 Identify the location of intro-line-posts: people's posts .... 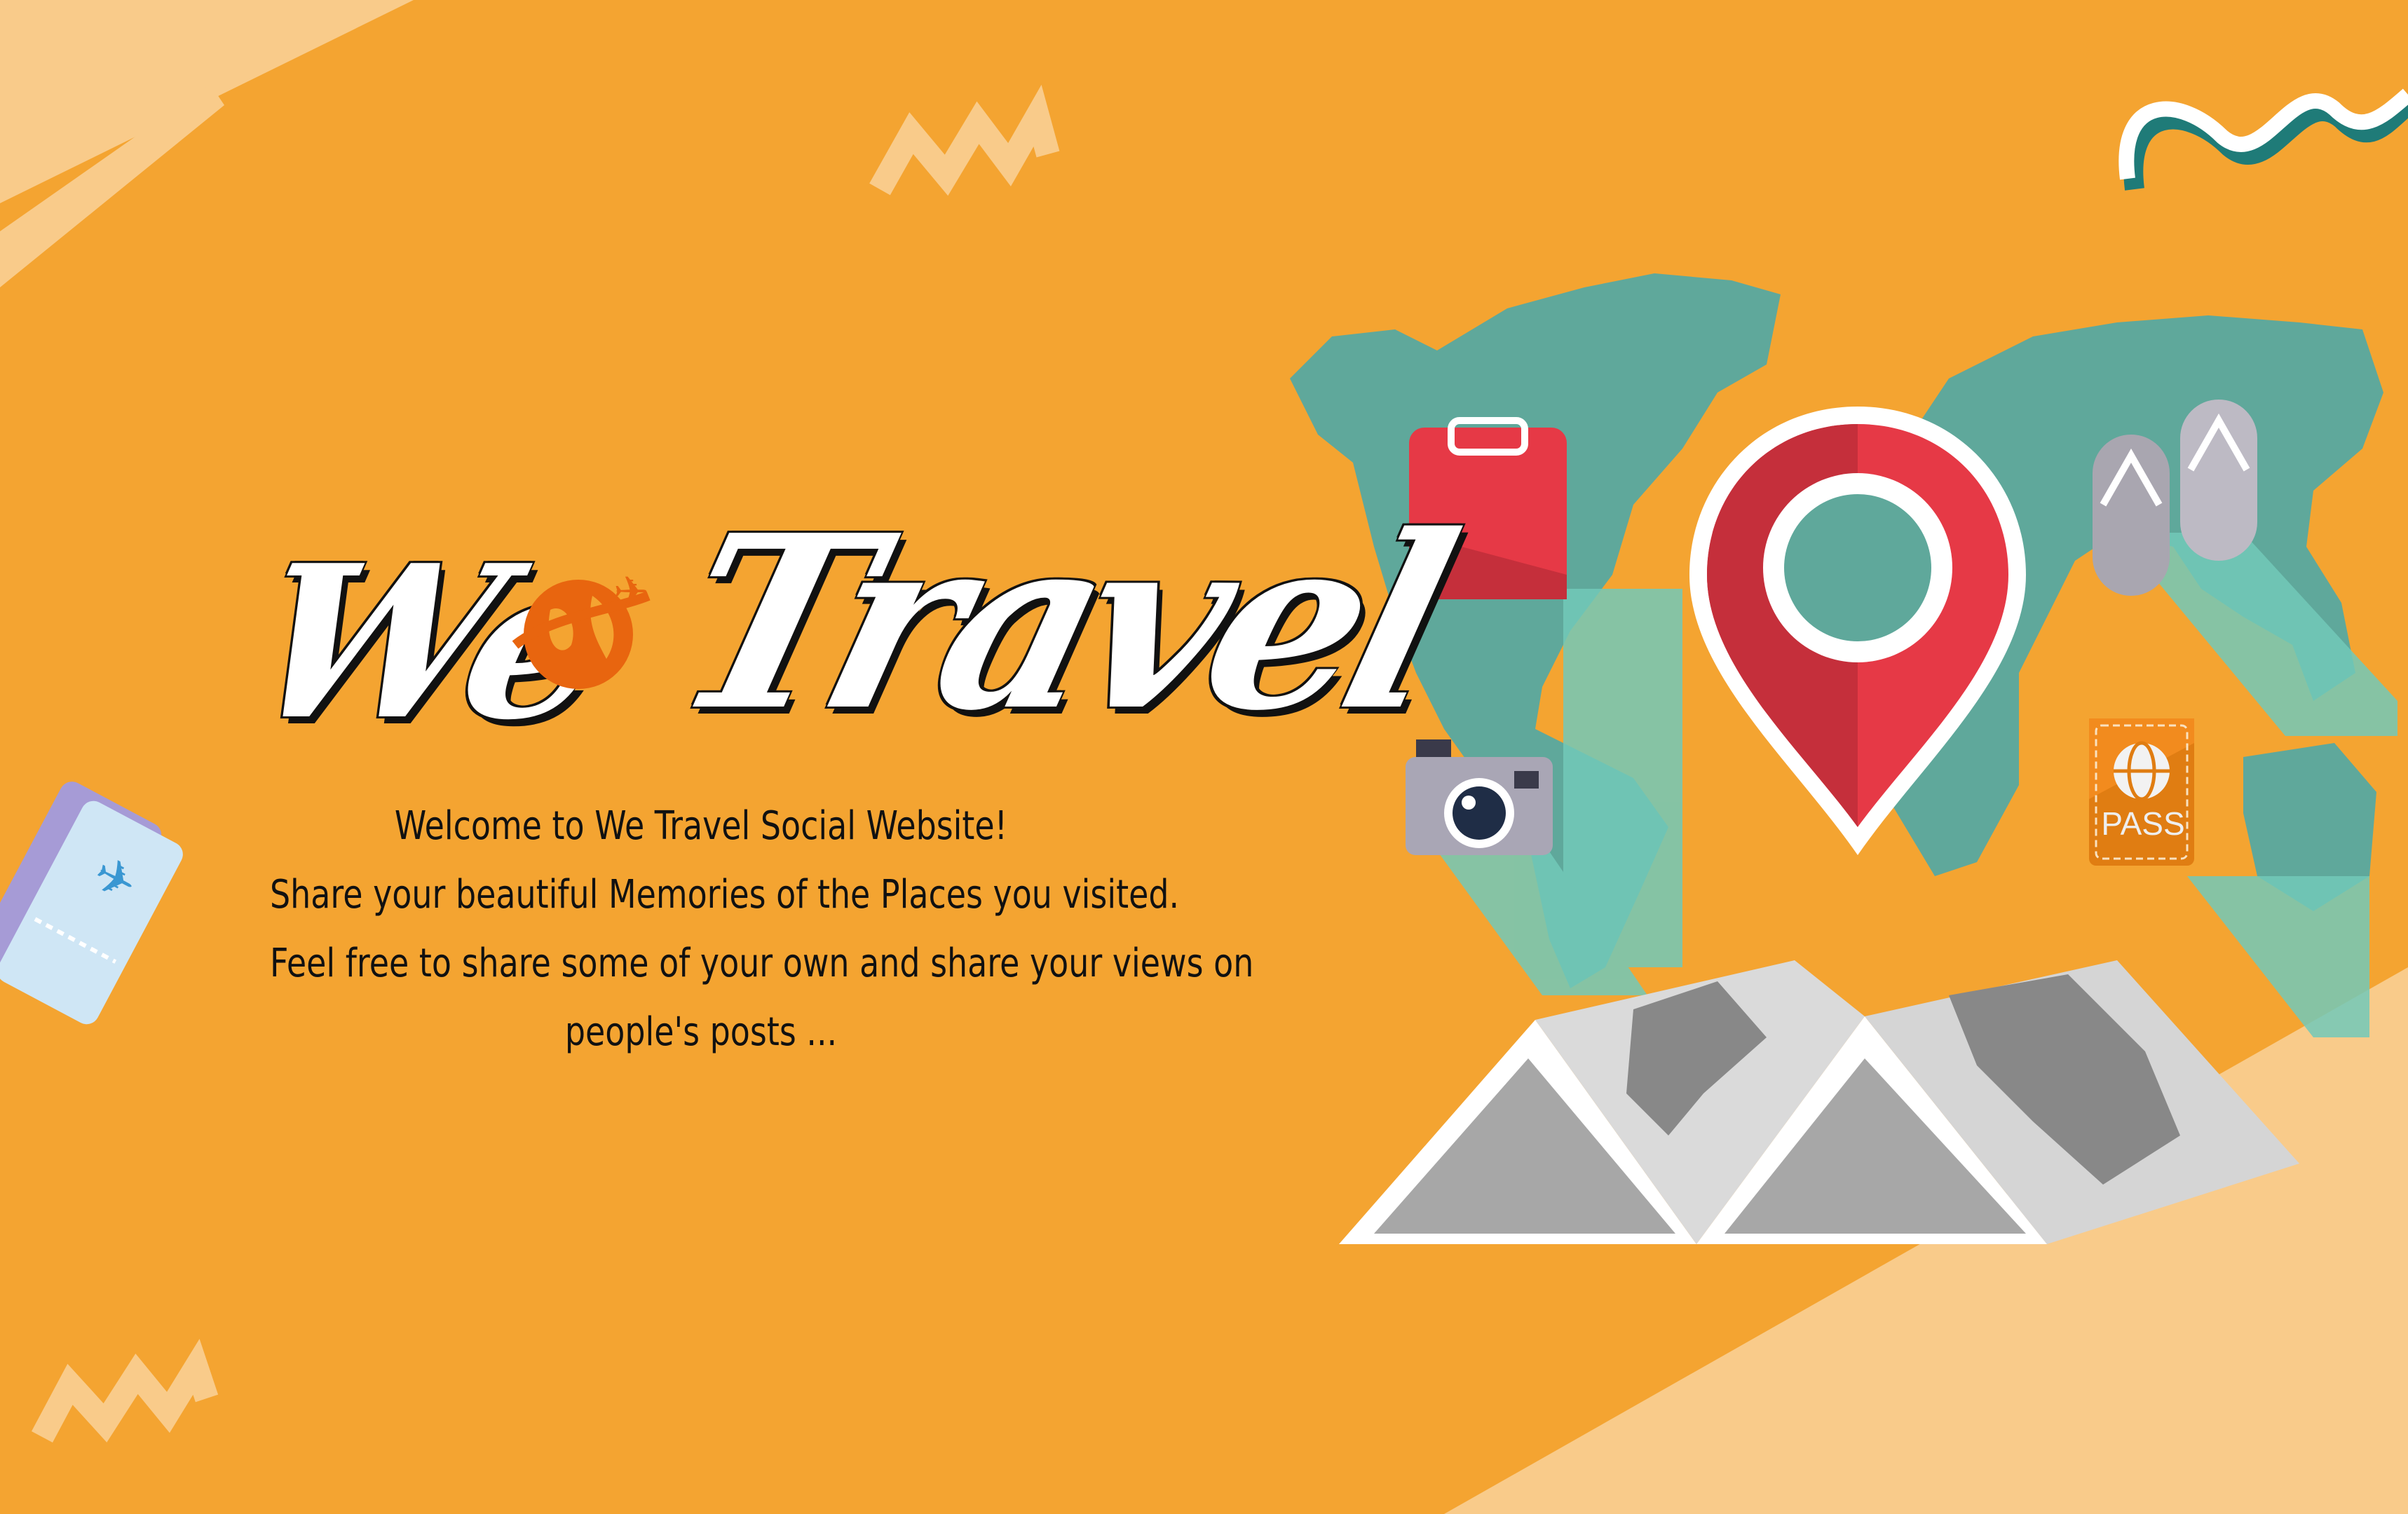
(701, 1032).